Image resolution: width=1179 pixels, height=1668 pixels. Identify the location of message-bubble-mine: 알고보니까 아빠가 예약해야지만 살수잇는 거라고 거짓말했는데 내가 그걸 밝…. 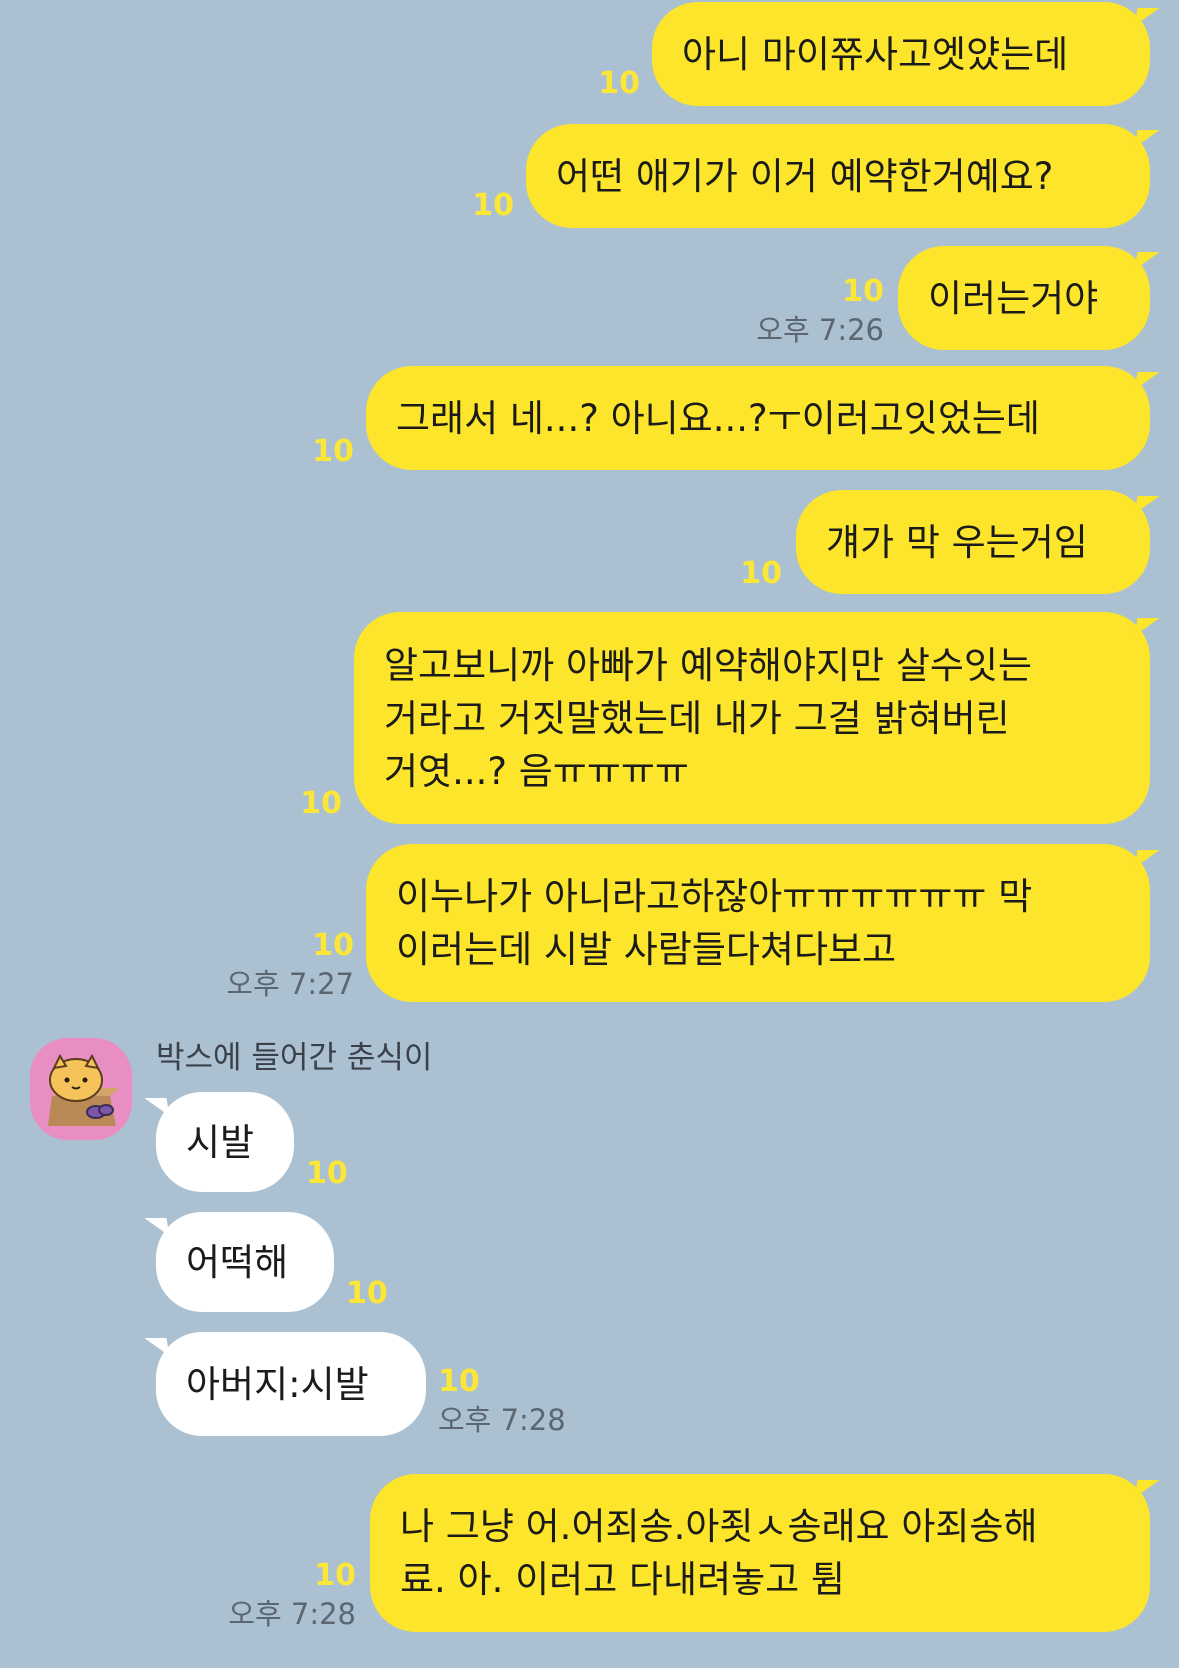
(757, 718).